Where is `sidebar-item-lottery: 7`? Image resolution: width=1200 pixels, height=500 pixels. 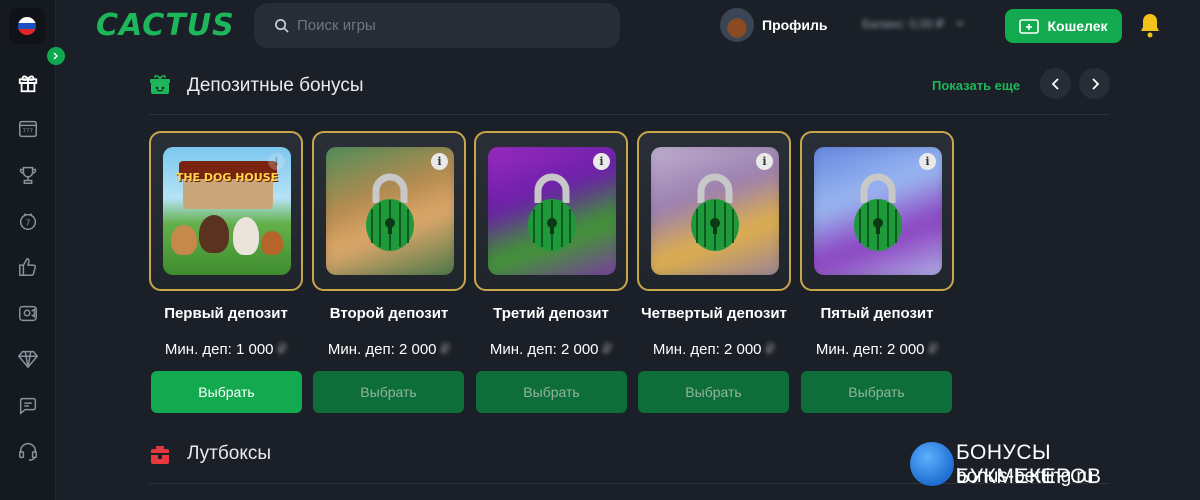 sidebar-item-lottery: 7 is located at coordinates (28, 221).